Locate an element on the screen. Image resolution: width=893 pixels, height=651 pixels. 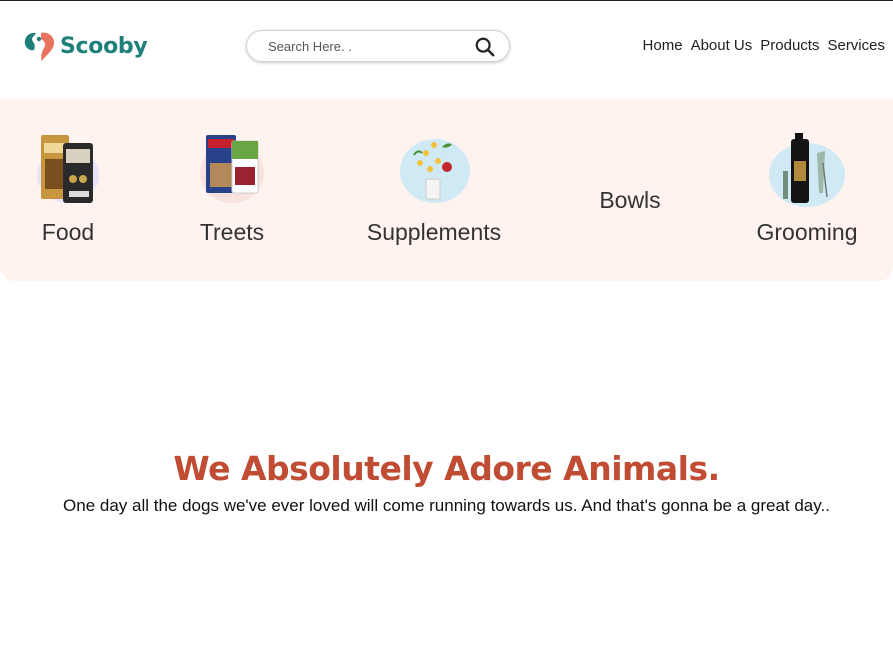
category-bowls: Bowls is located at coordinates (630, 200).